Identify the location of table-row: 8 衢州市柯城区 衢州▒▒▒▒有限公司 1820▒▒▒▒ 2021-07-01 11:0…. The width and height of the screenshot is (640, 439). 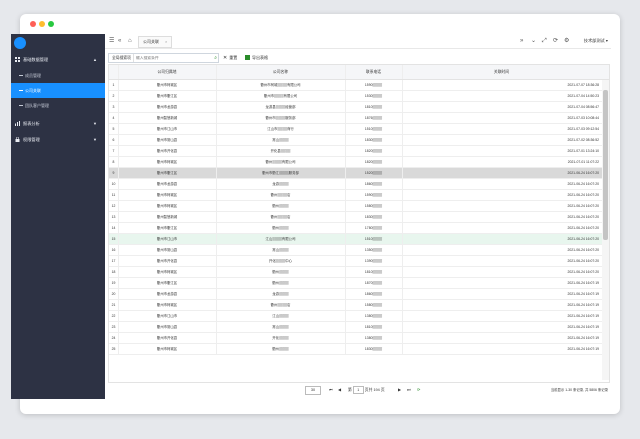
(359, 162).